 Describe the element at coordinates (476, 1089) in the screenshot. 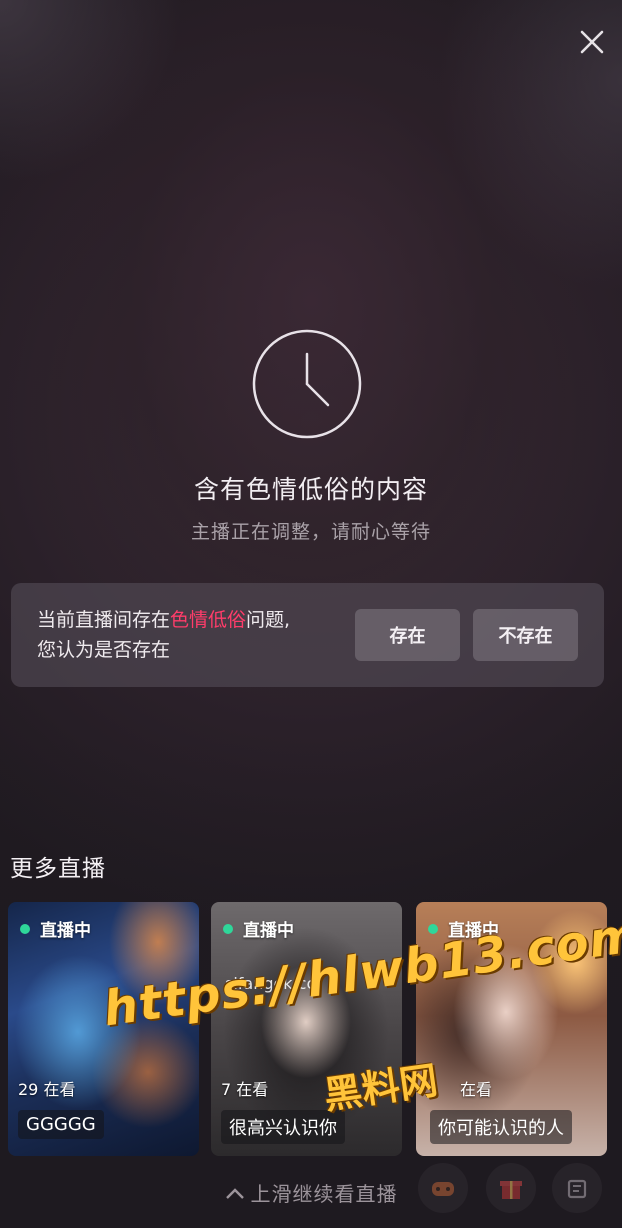

I see `viewer-count: 在看` at that location.